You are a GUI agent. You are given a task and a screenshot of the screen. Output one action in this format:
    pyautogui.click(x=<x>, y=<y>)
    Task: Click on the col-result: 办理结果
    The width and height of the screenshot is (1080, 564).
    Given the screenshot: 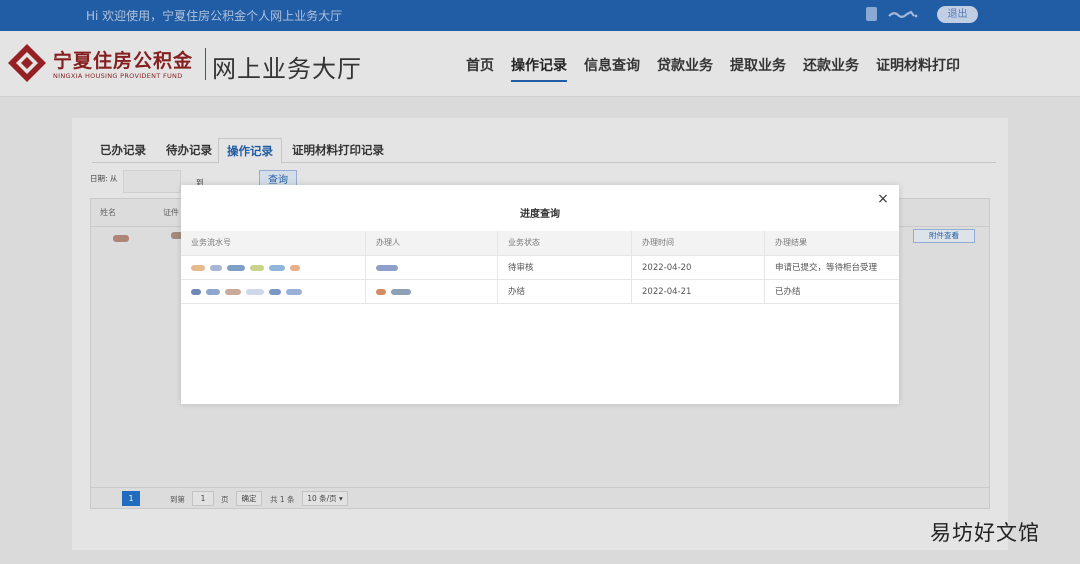 What is the action you would take?
    pyautogui.click(x=791, y=242)
    